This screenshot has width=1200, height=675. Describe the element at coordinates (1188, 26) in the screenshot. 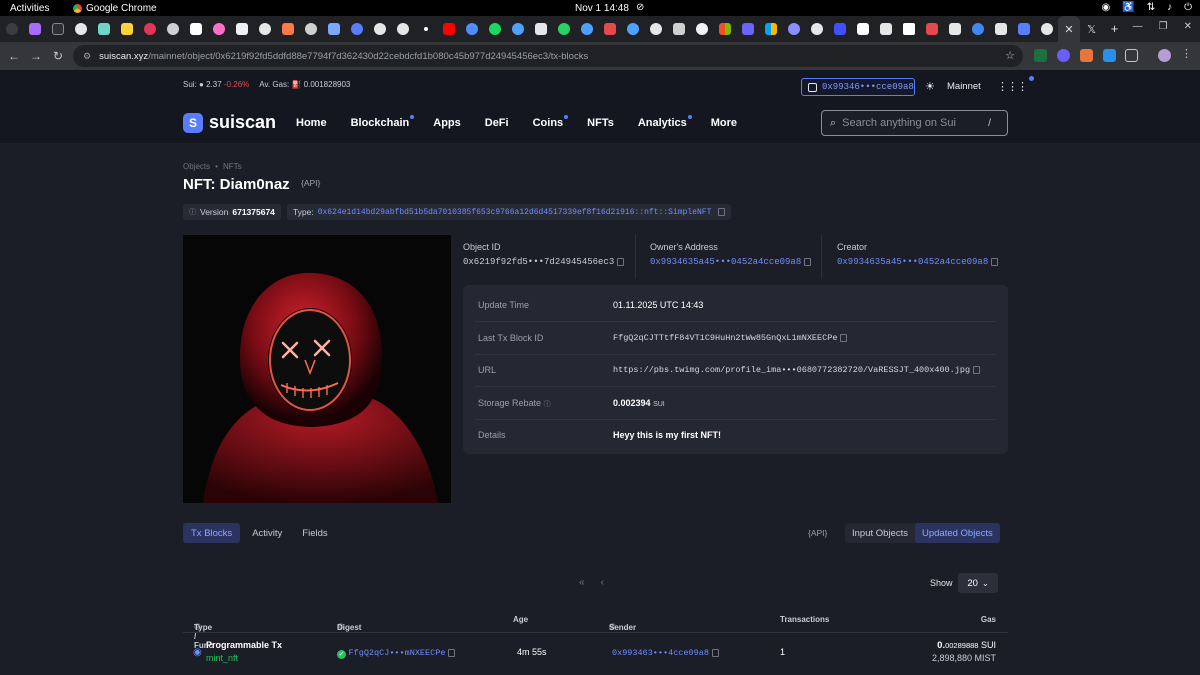

I see `close-window-icon: ✕` at that location.